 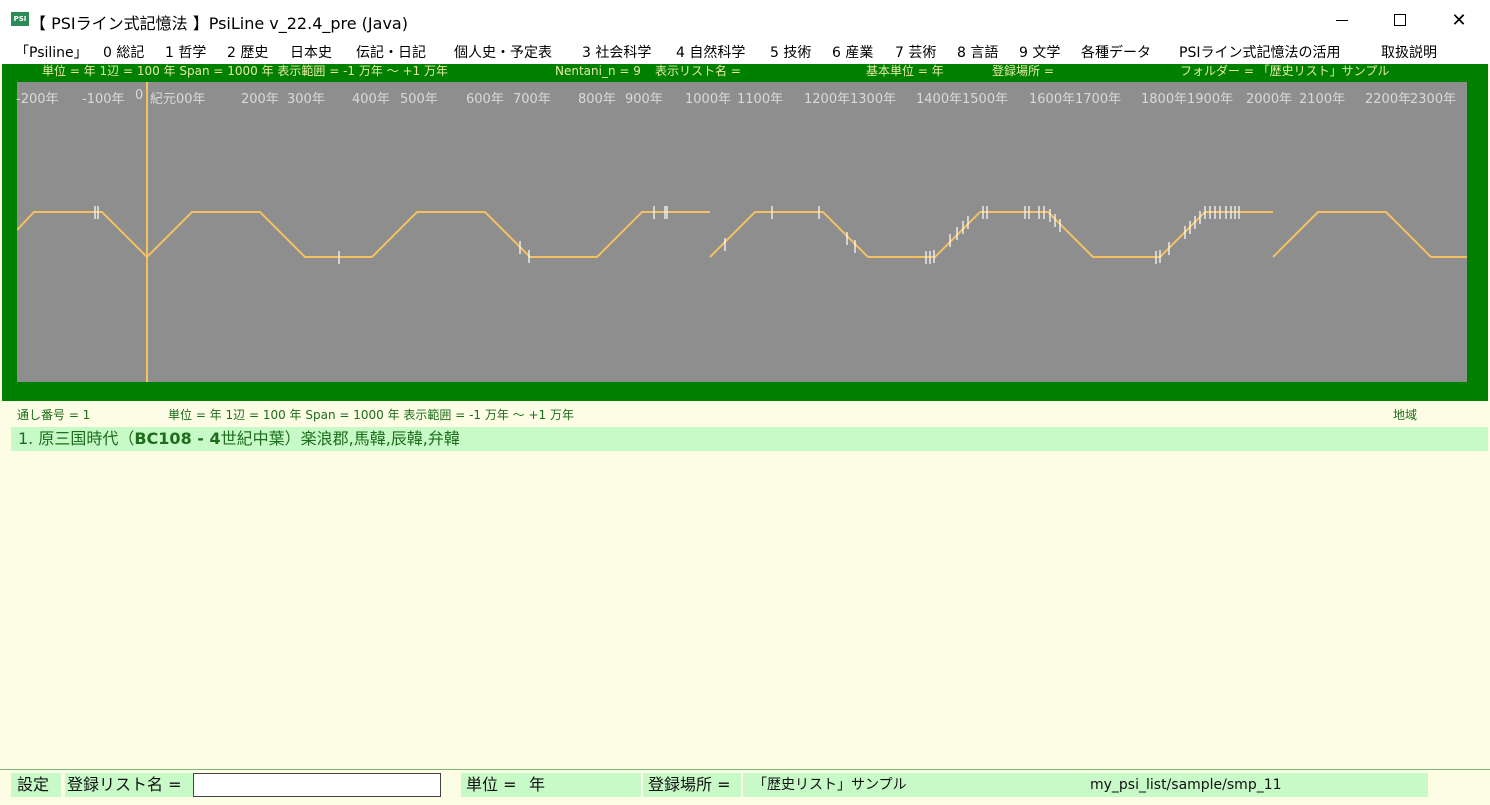 I want to click on registered-place-label: 登録場所 =, so click(x=692, y=785).